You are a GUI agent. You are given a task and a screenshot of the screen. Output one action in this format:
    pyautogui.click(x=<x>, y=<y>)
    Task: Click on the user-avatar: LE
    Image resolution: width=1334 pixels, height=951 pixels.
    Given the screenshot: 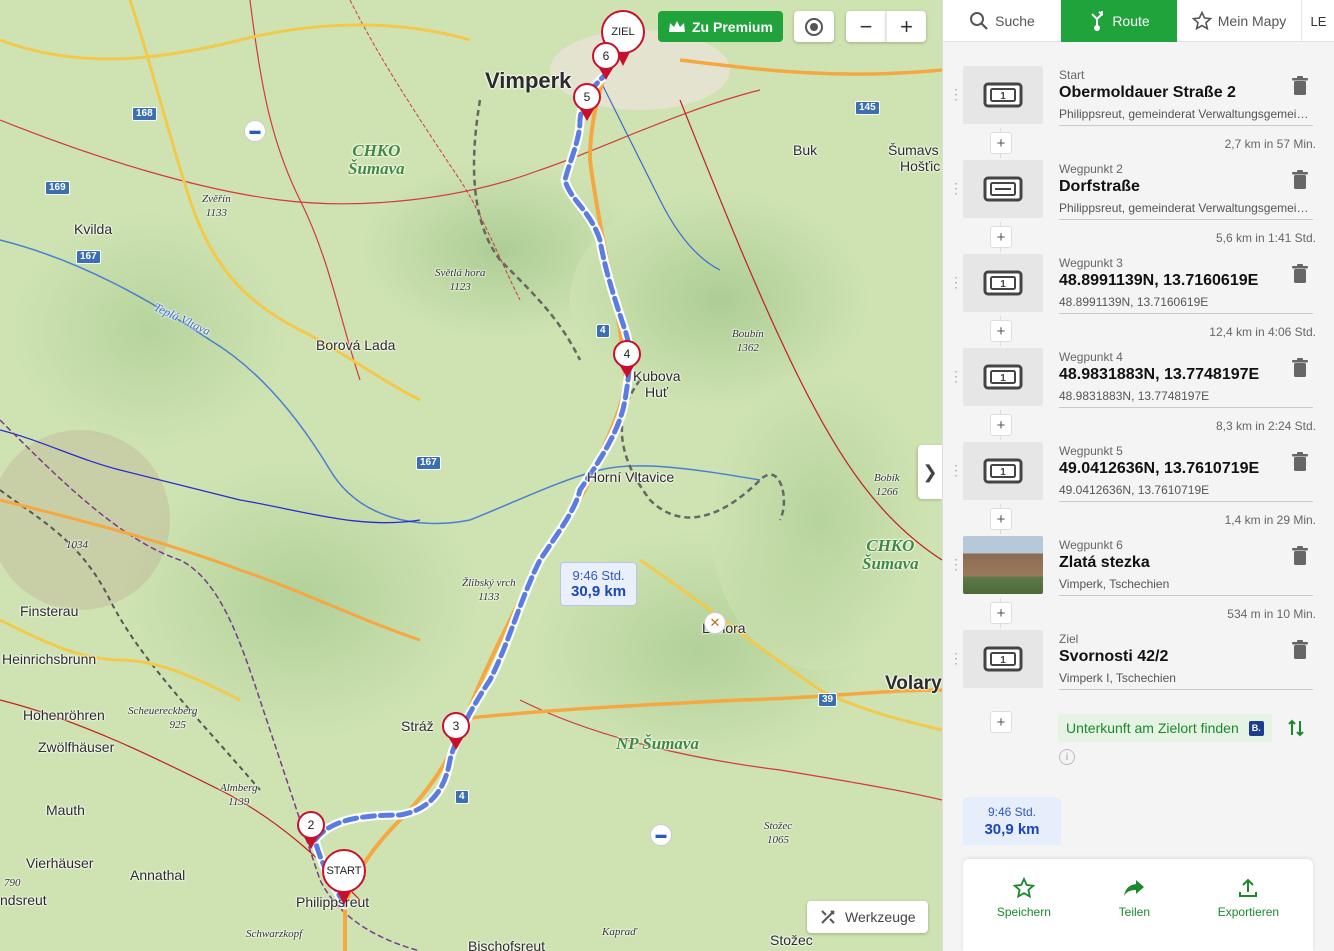 What is the action you would take?
    pyautogui.click(x=1317, y=21)
    